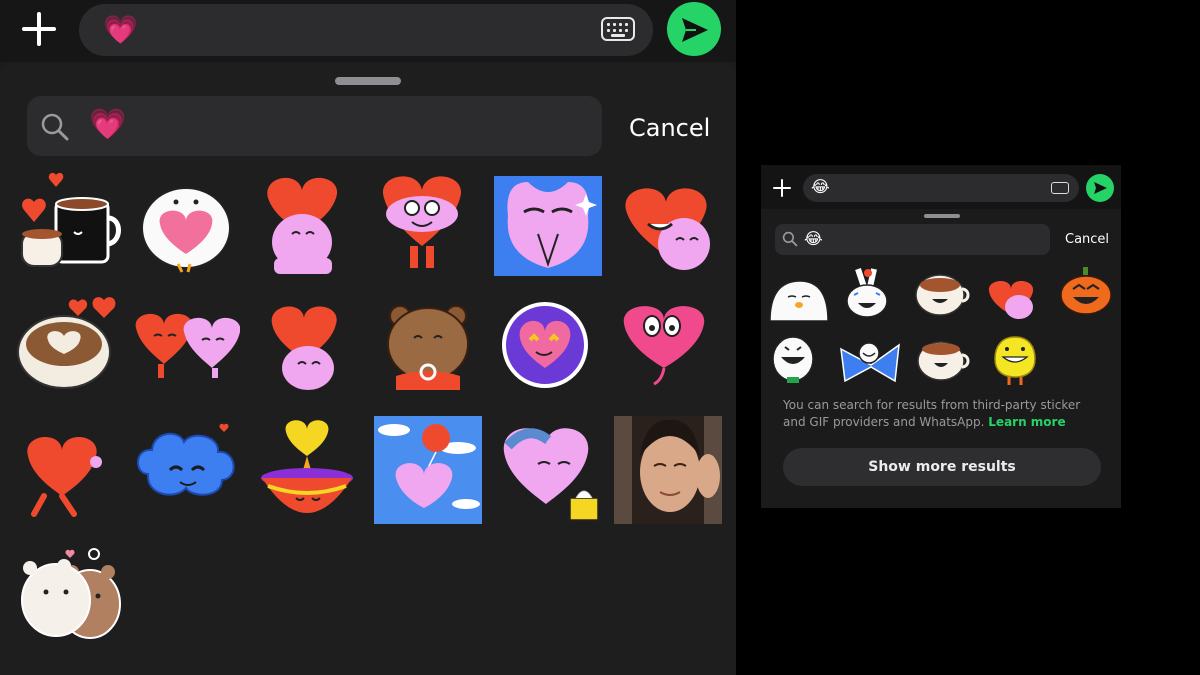 This screenshot has width=1200, height=675. I want to click on sticker-red-and-pink-hearts-couple, so click(186, 345).